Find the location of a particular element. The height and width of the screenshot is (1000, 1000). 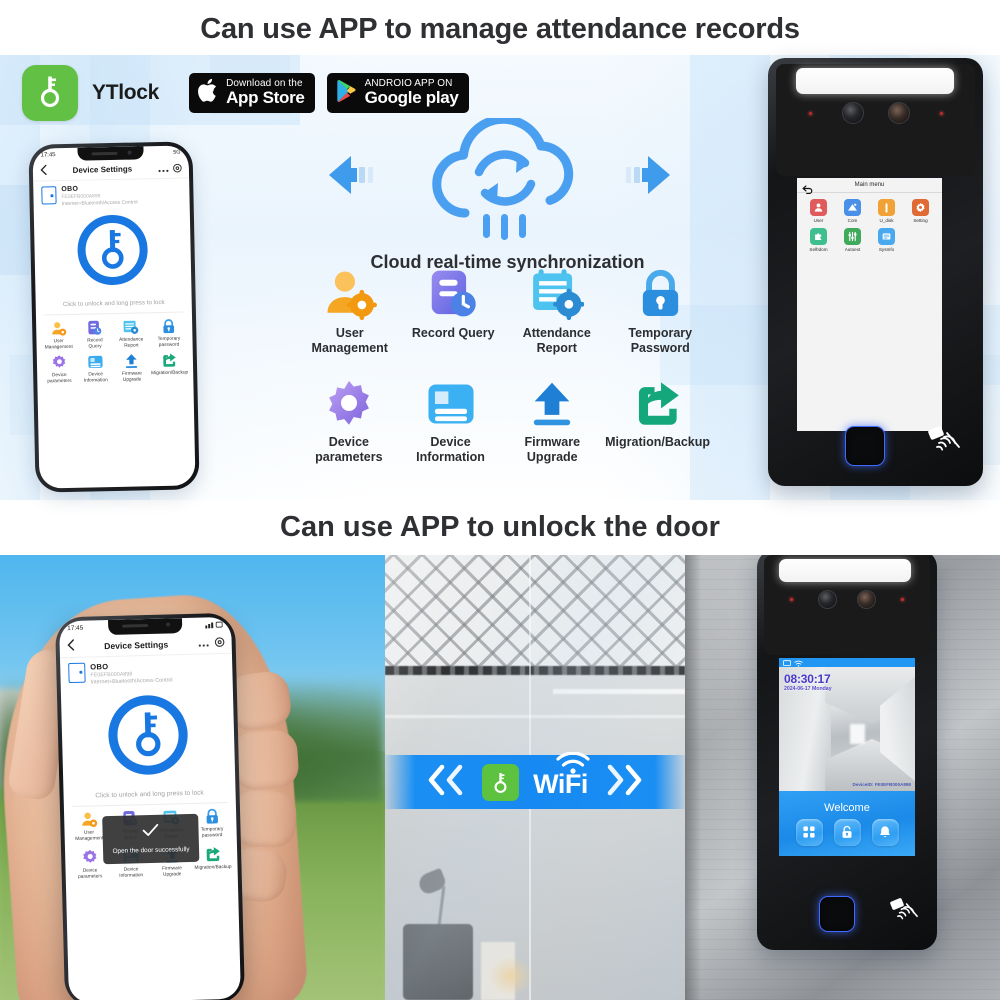

menu-item-setting: Setting is located at coordinates (920, 211).